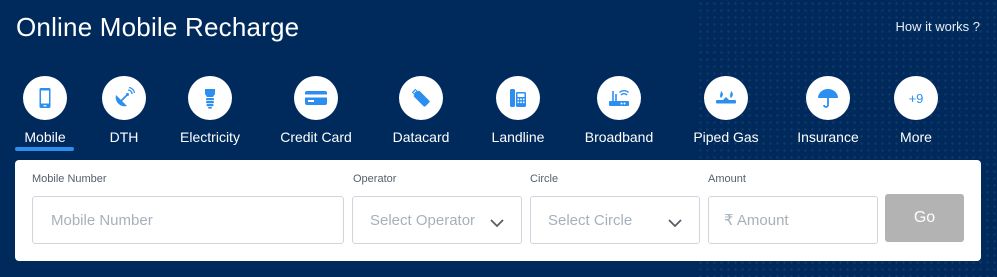 The height and width of the screenshot is (277, 997). I want to click on operator-label: Operator, so click(375, 179).